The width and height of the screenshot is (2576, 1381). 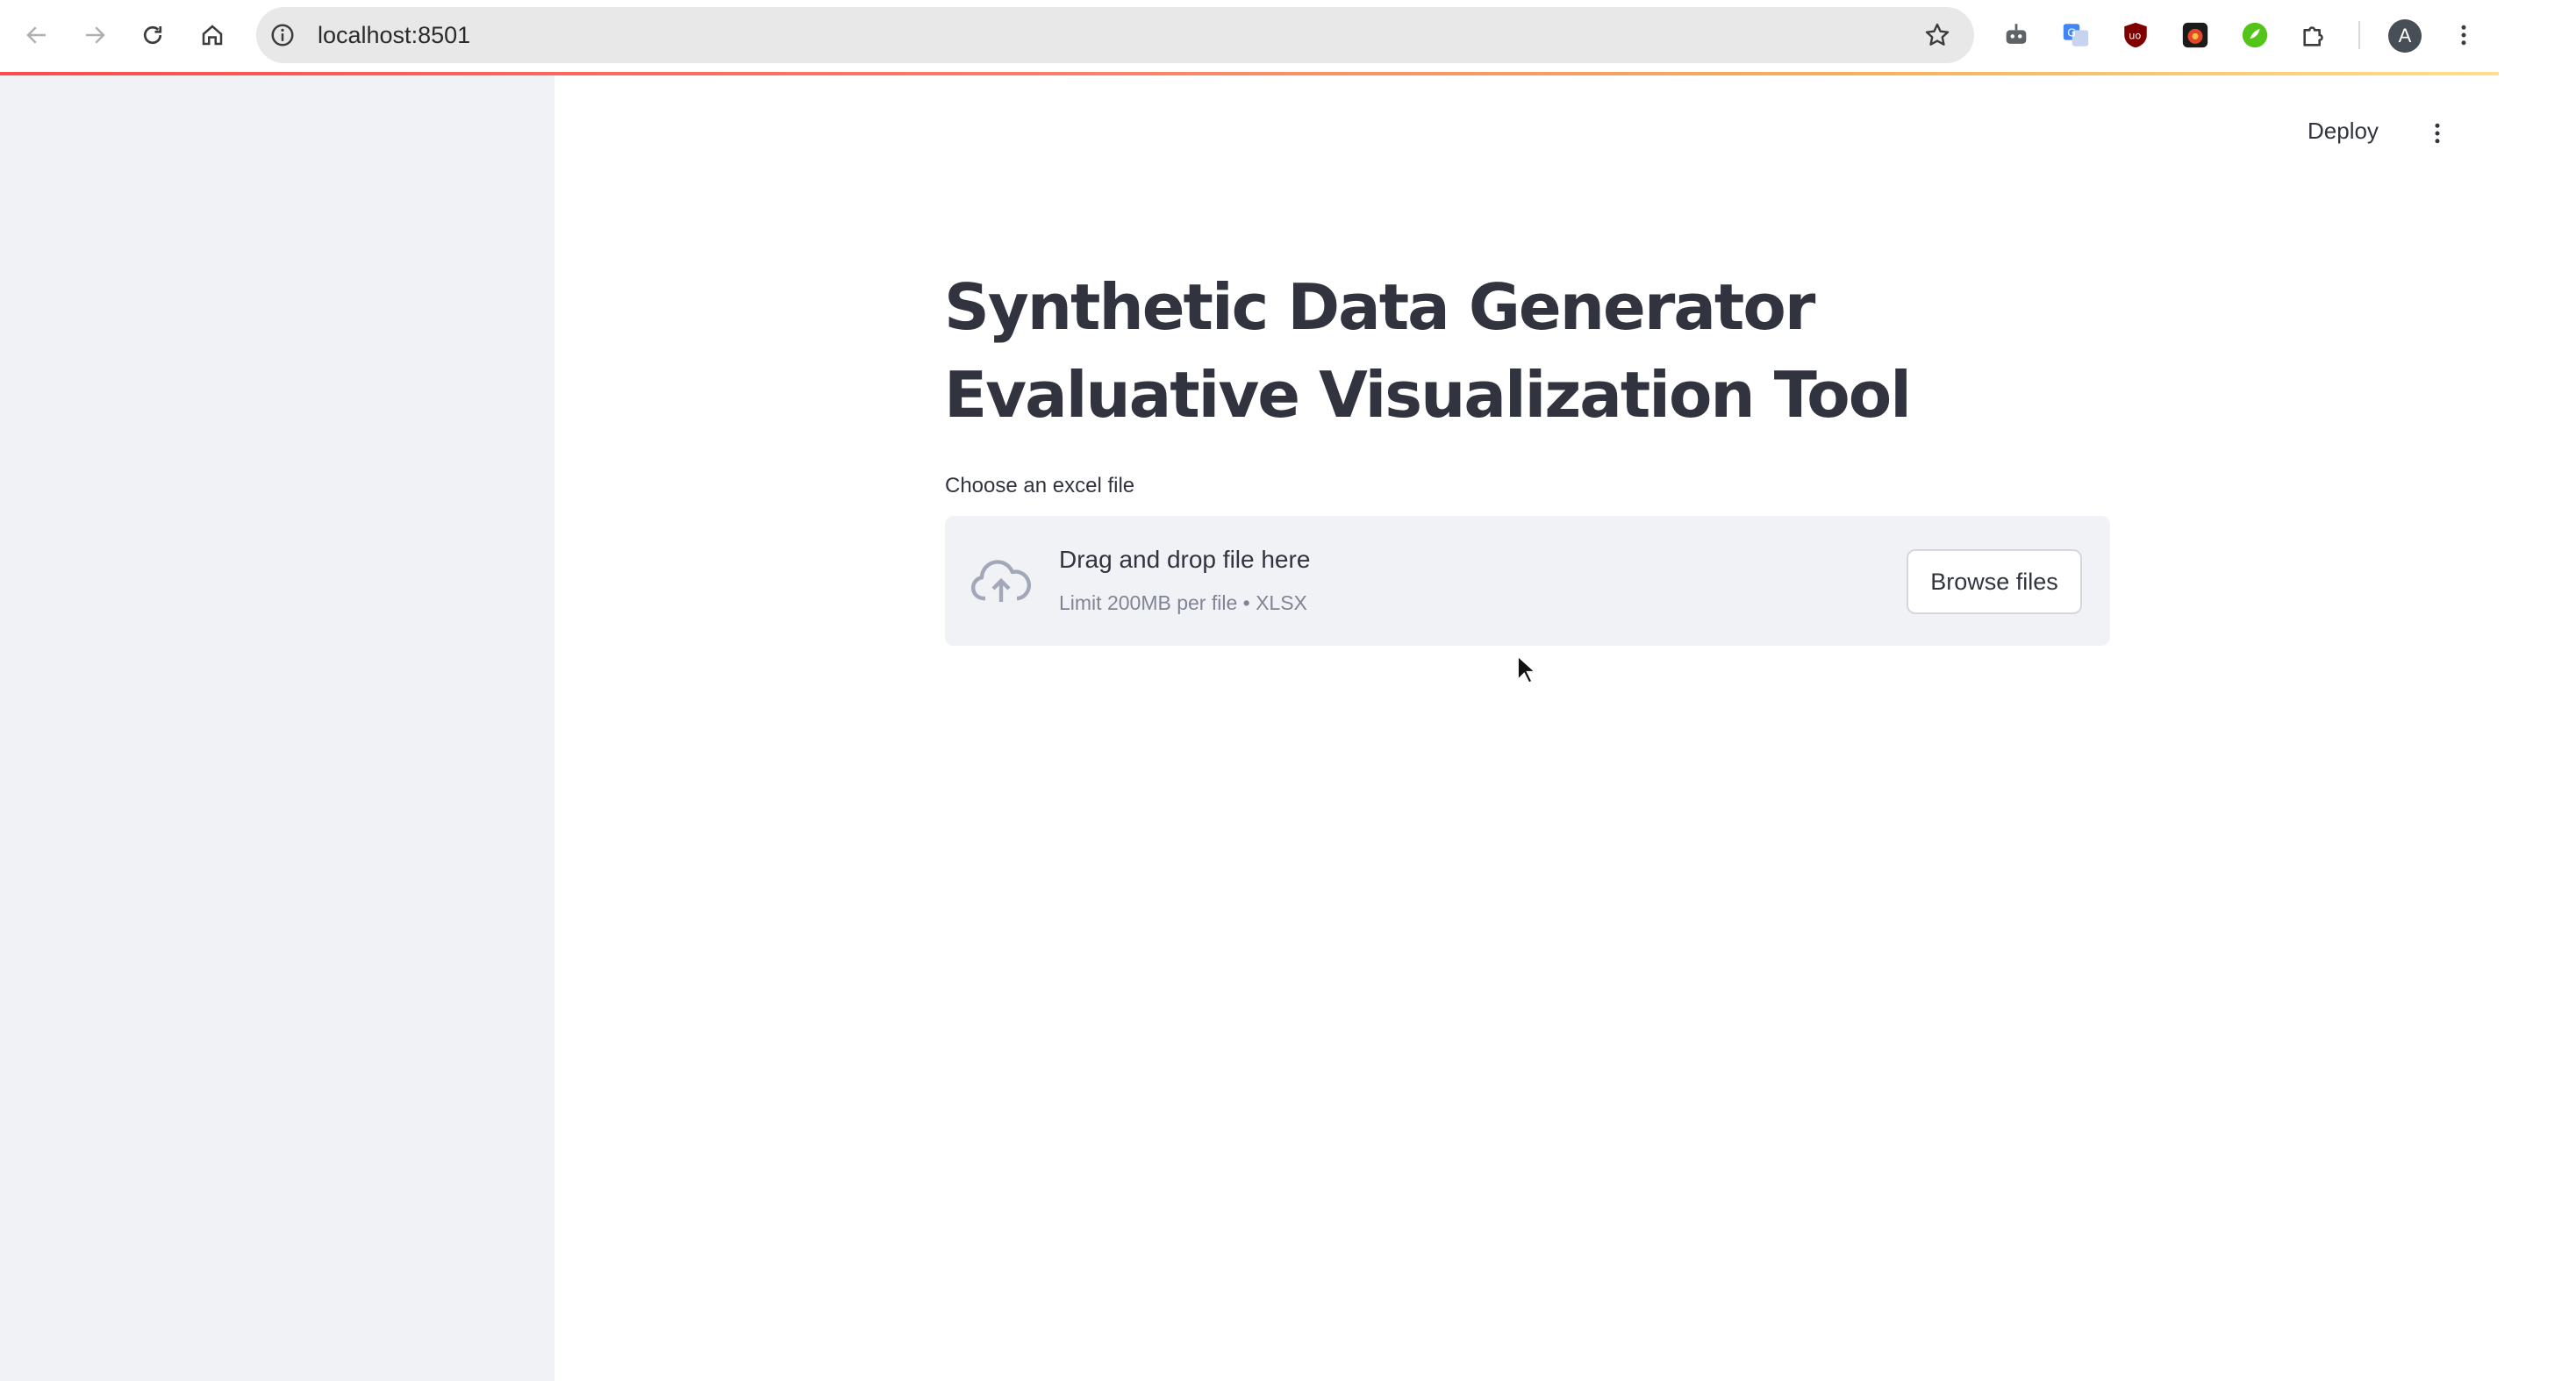 I want to click on site-info-icon, so click(x=282, y=35).